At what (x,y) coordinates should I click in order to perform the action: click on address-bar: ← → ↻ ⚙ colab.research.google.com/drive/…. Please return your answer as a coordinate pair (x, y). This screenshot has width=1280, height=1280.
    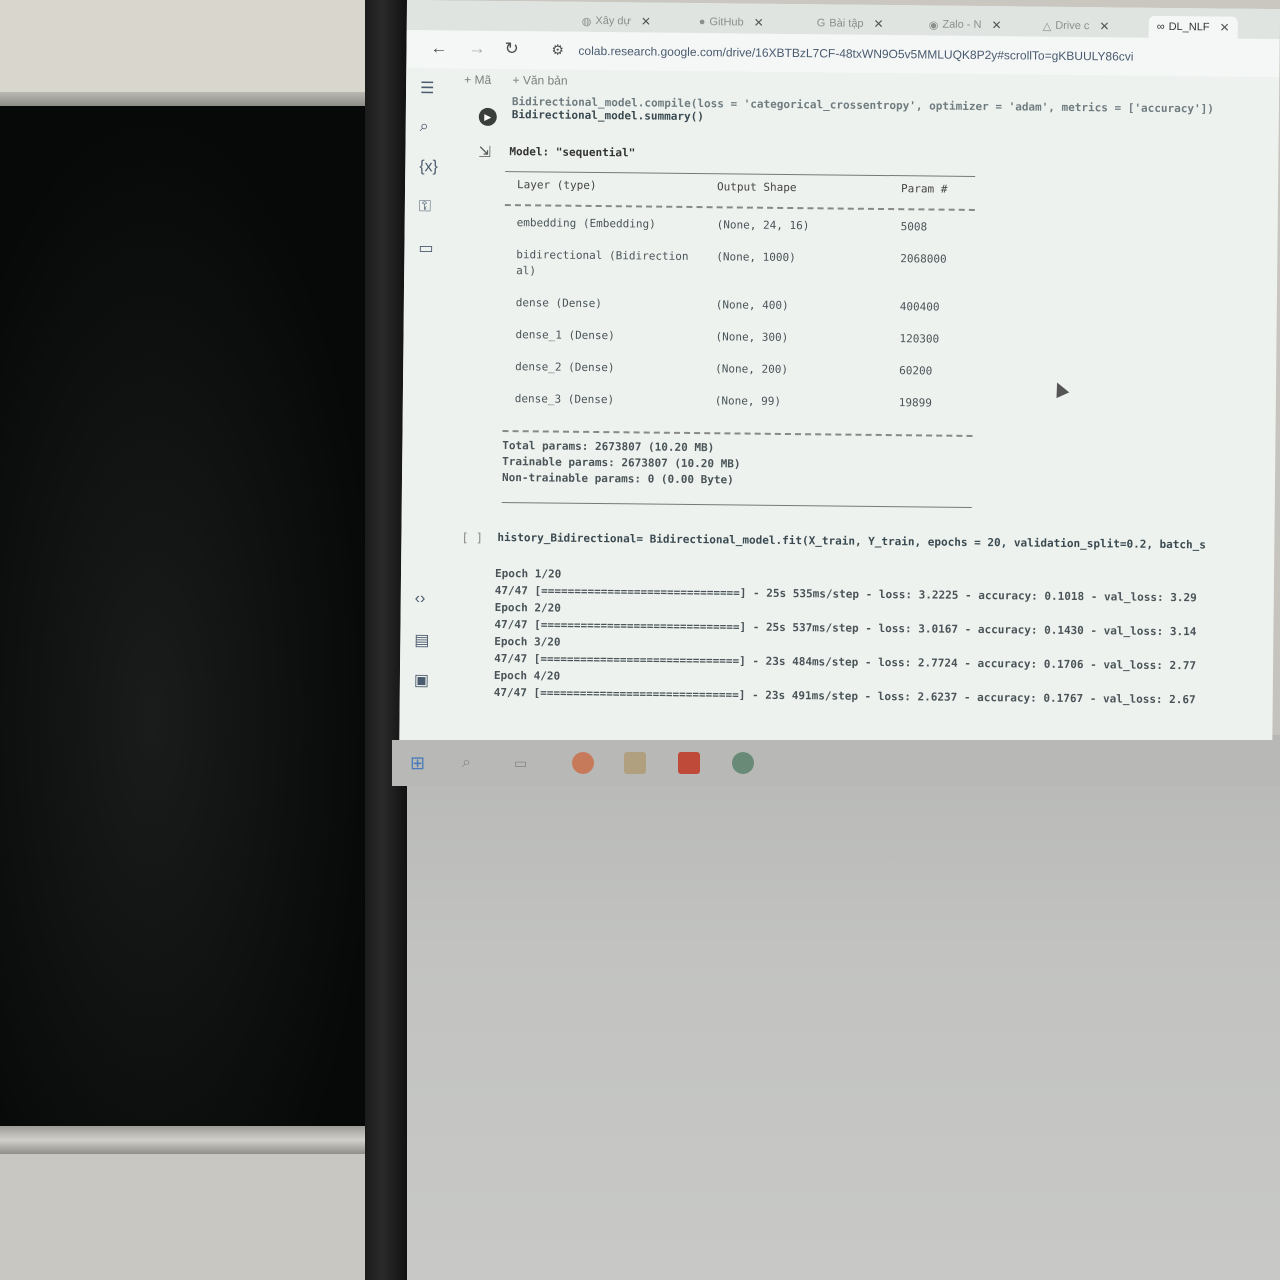
    Looking at the image, I should click on (843, 53).